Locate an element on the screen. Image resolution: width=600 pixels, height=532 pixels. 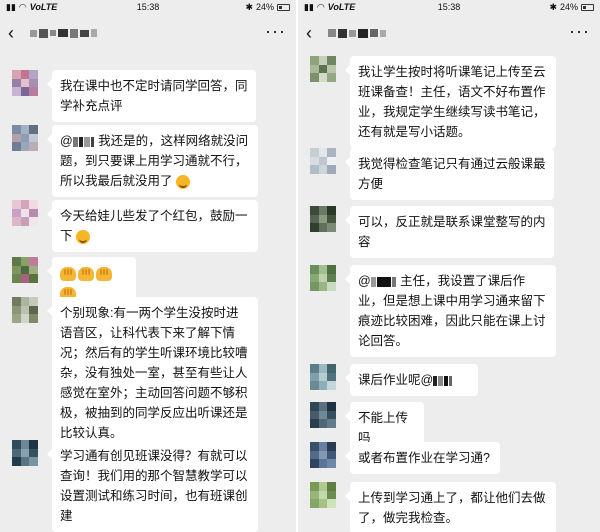
message-bubble: 我在课中也不定时请同学回答，同学补充点评 is located at coordinates (151, 96).